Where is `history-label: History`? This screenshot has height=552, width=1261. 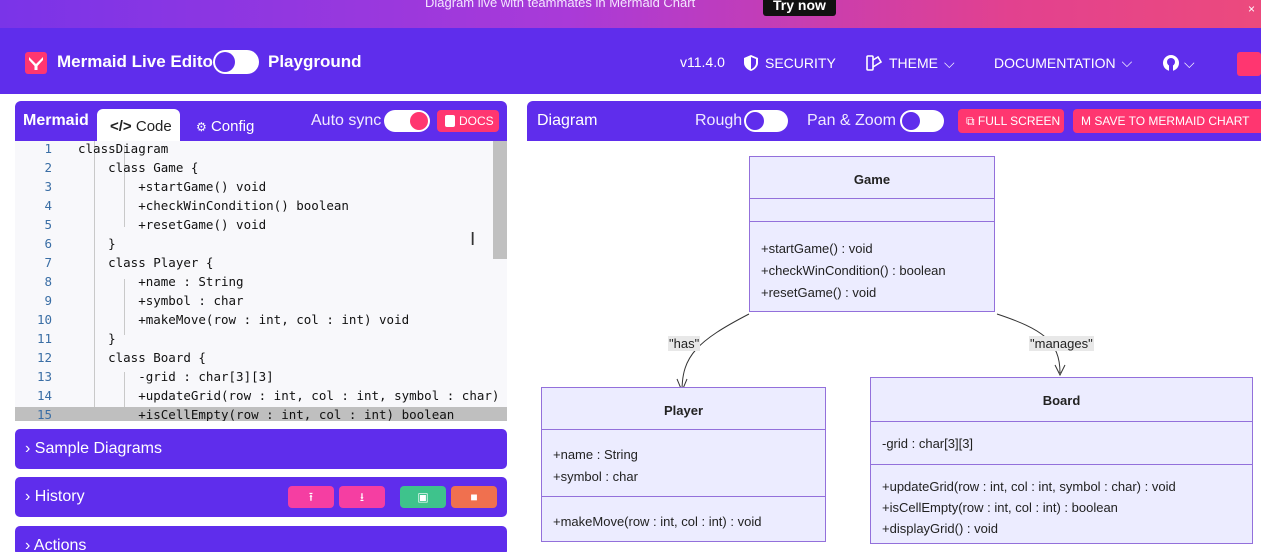 history-label: History is located at coordinates (59, 496).